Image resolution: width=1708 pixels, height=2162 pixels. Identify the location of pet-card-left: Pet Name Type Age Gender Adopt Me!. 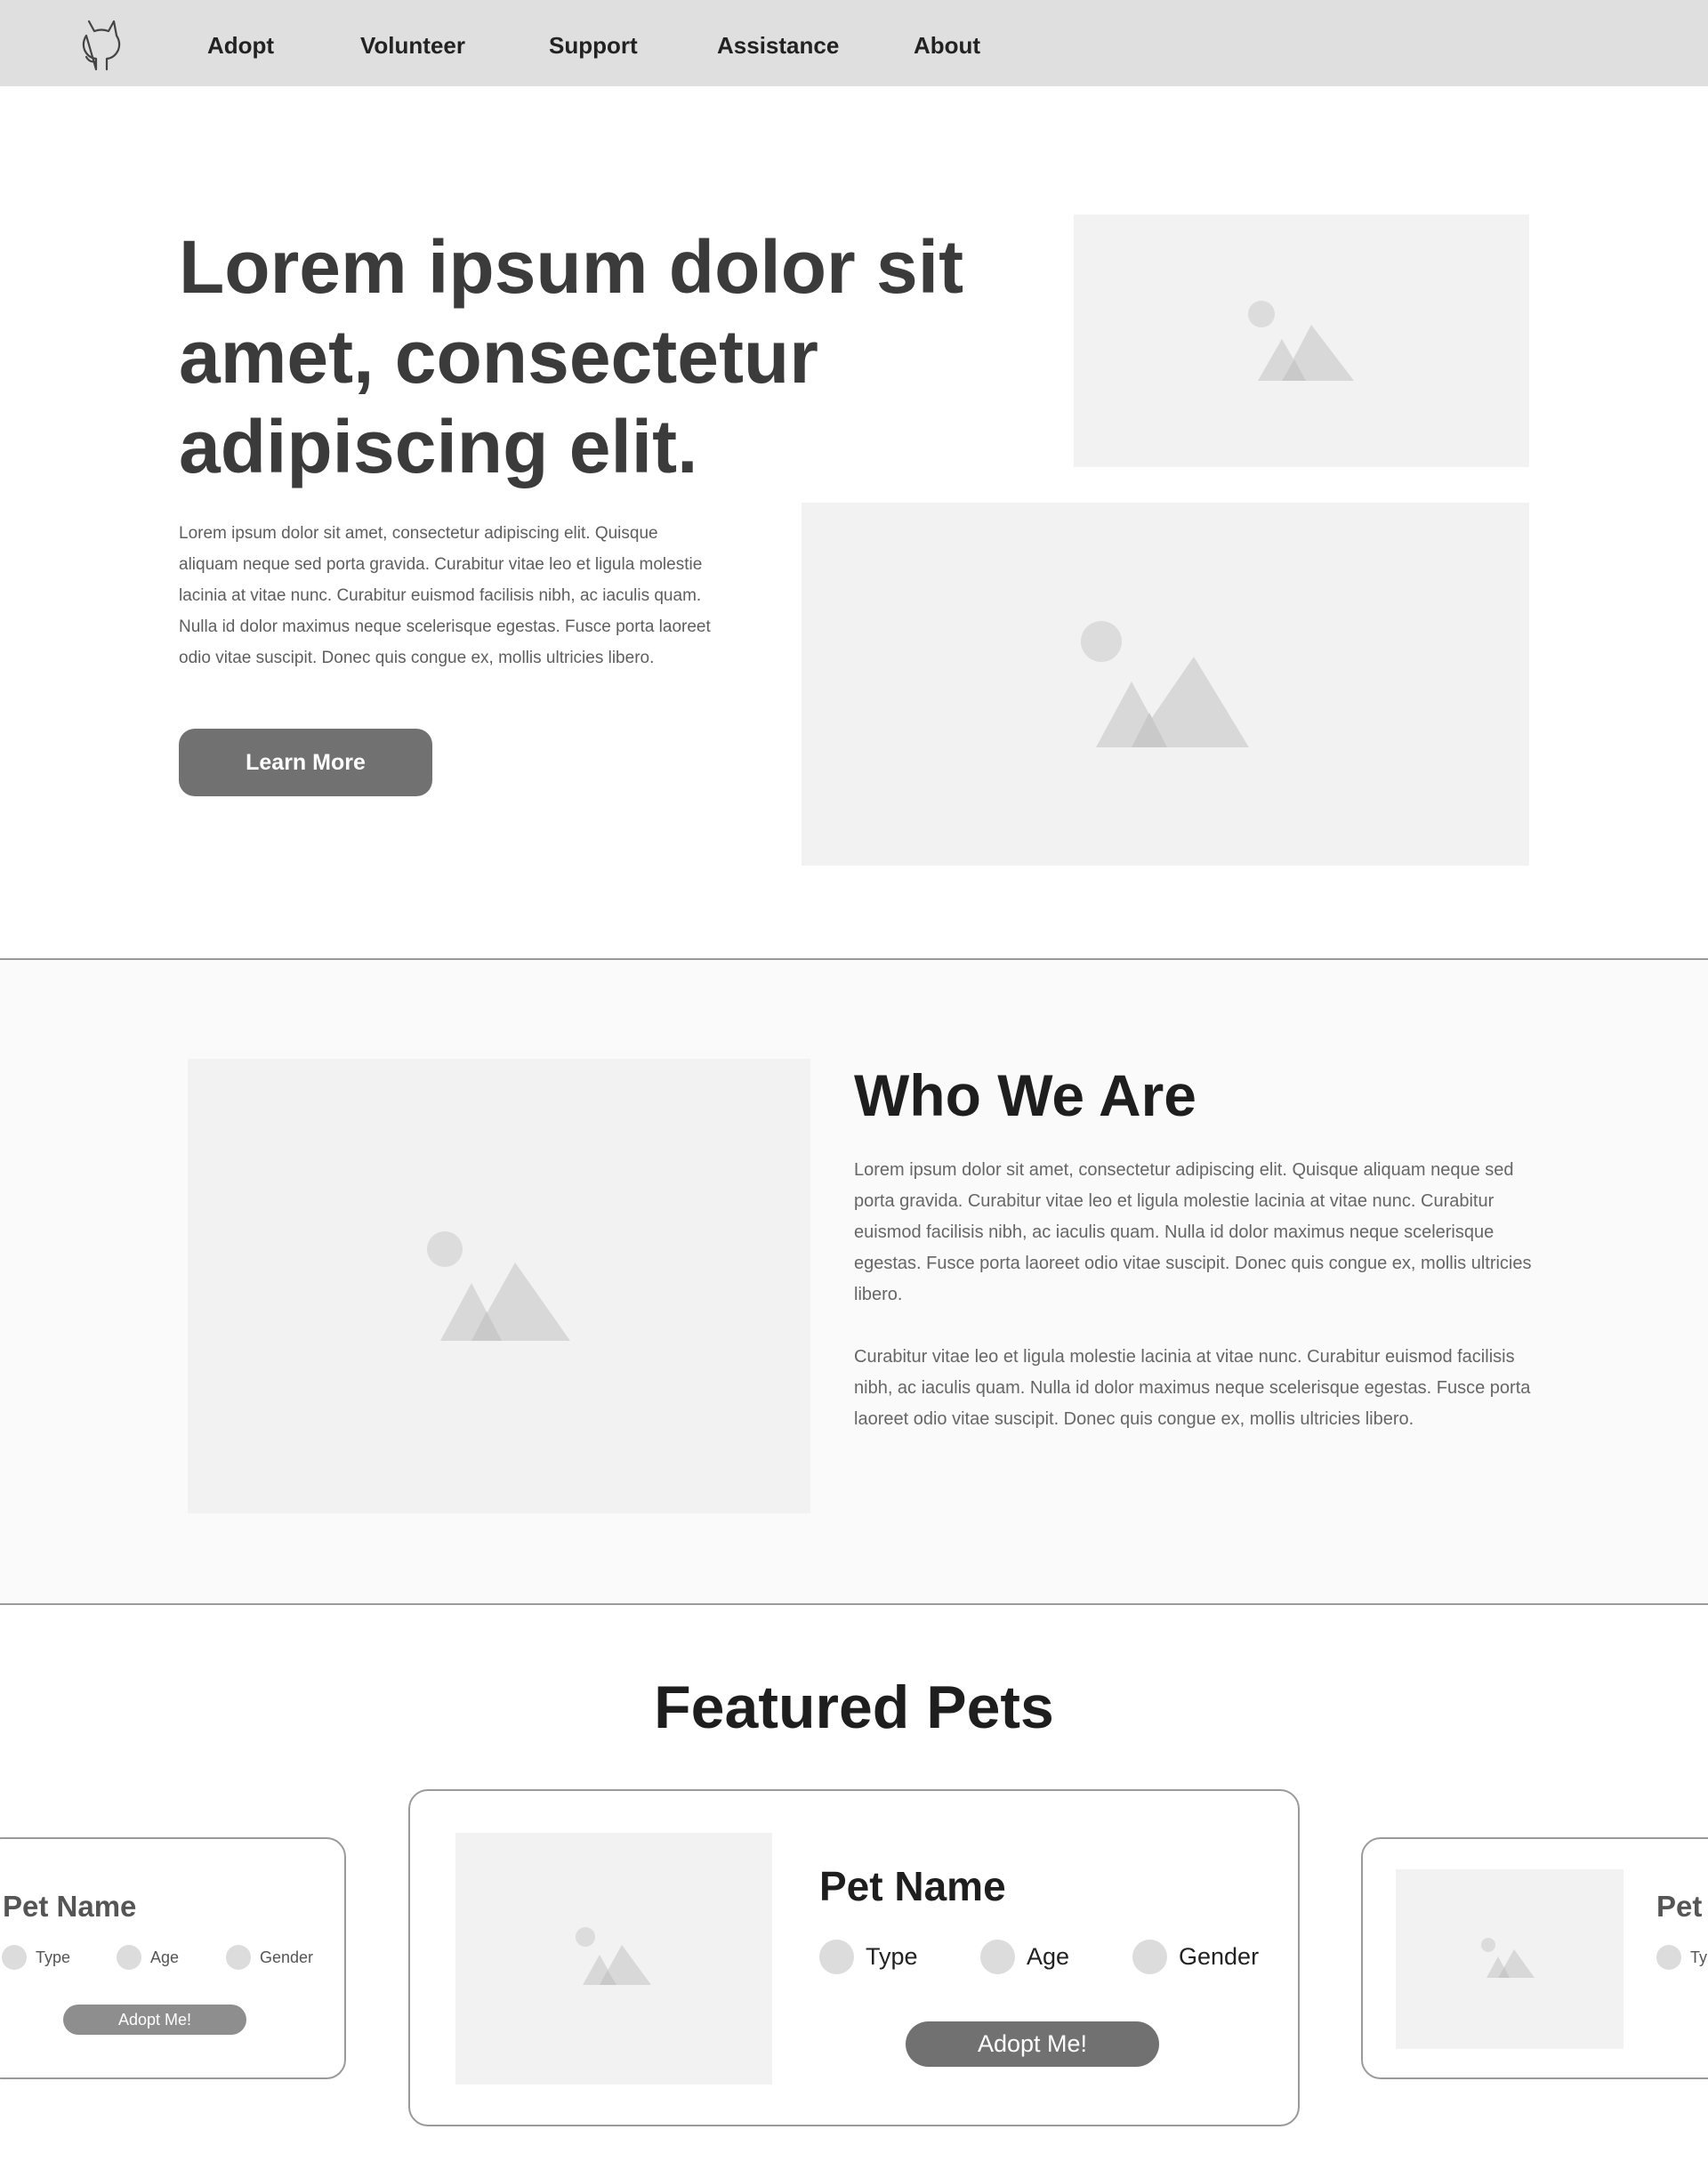
(173, 1958).